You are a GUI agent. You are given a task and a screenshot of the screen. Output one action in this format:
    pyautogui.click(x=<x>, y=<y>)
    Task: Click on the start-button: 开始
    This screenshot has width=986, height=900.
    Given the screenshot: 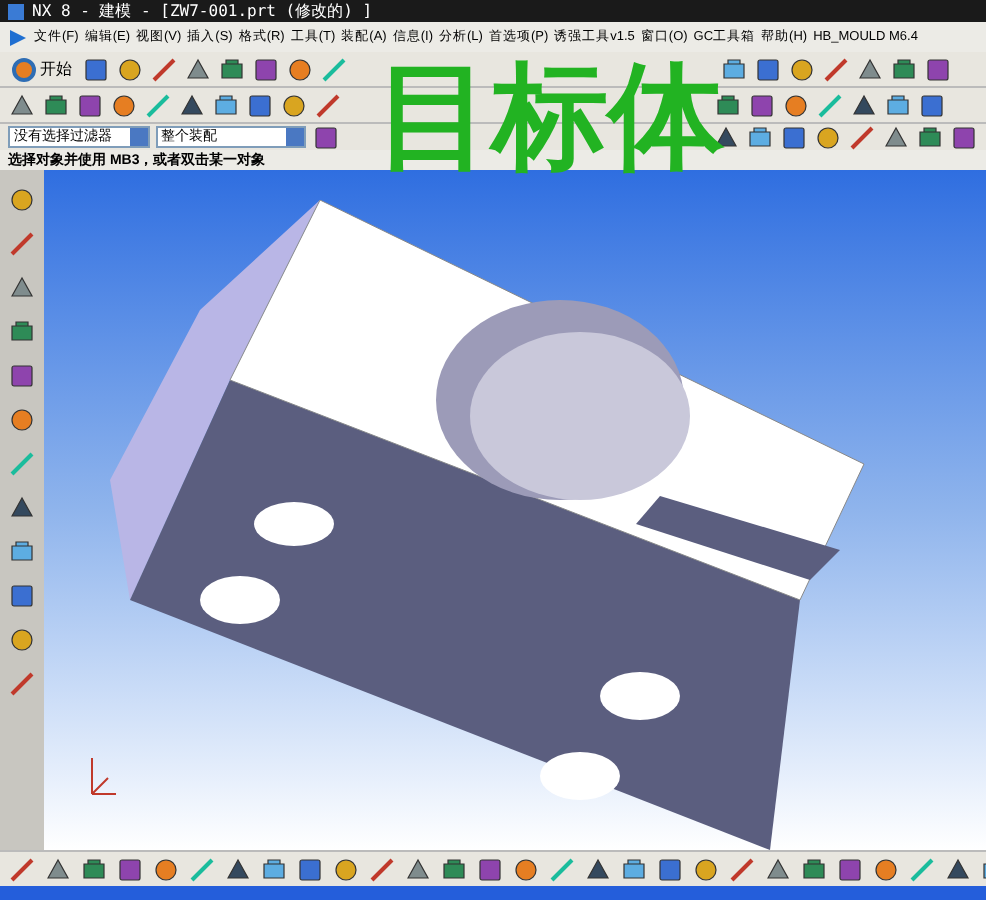 What is the action you would take?
    pyautogui.click(x=42, y=69)
    